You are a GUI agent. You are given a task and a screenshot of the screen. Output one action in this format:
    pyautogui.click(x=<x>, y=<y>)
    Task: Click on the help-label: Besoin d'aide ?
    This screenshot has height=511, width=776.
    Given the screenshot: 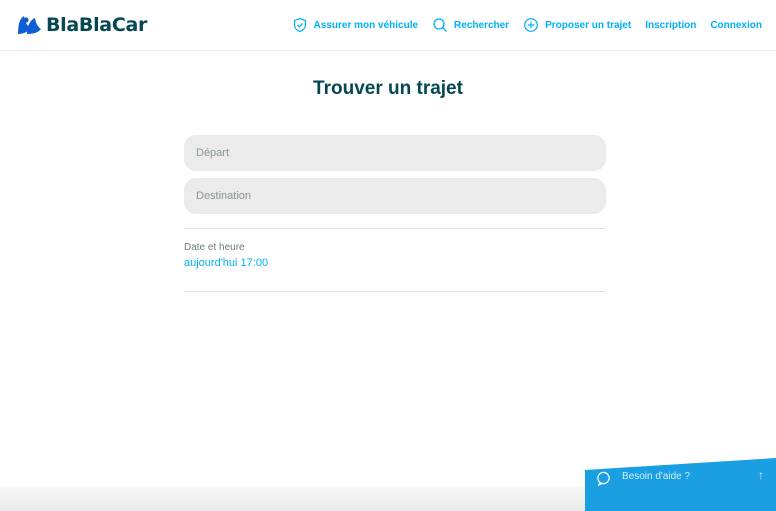 What is the action you would take?
    pyautogui.click(x=656, y=476)
    